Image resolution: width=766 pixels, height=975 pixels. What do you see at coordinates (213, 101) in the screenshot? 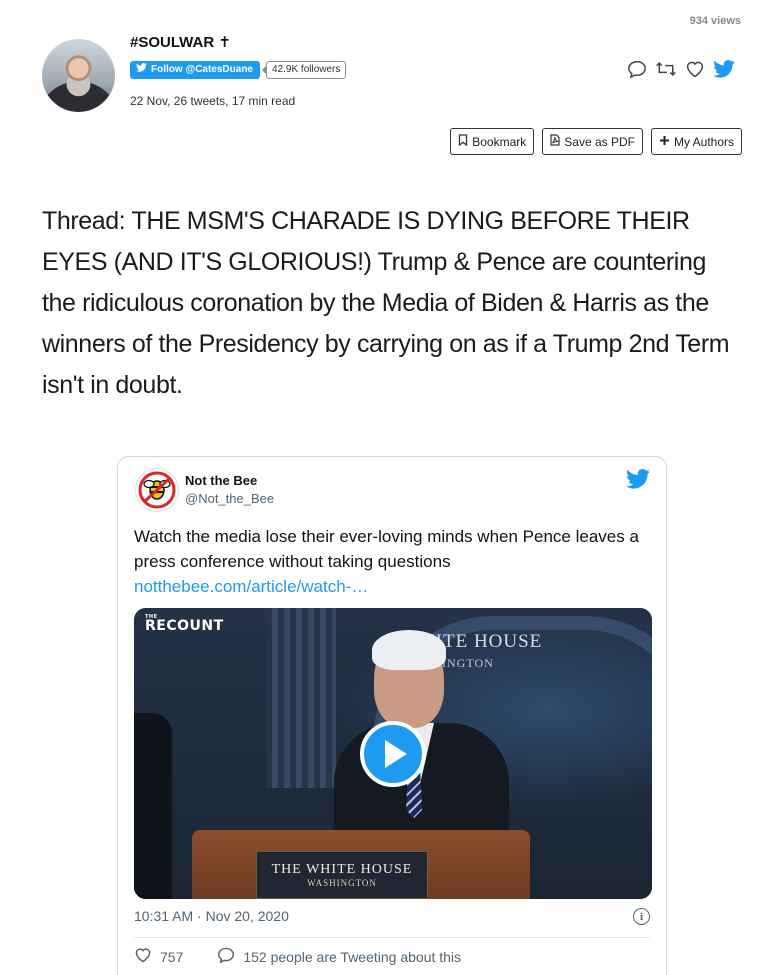
I see `thread-meta: 22 Nov, 26 tweets, 17 min read` at bounding box center [213, 101].